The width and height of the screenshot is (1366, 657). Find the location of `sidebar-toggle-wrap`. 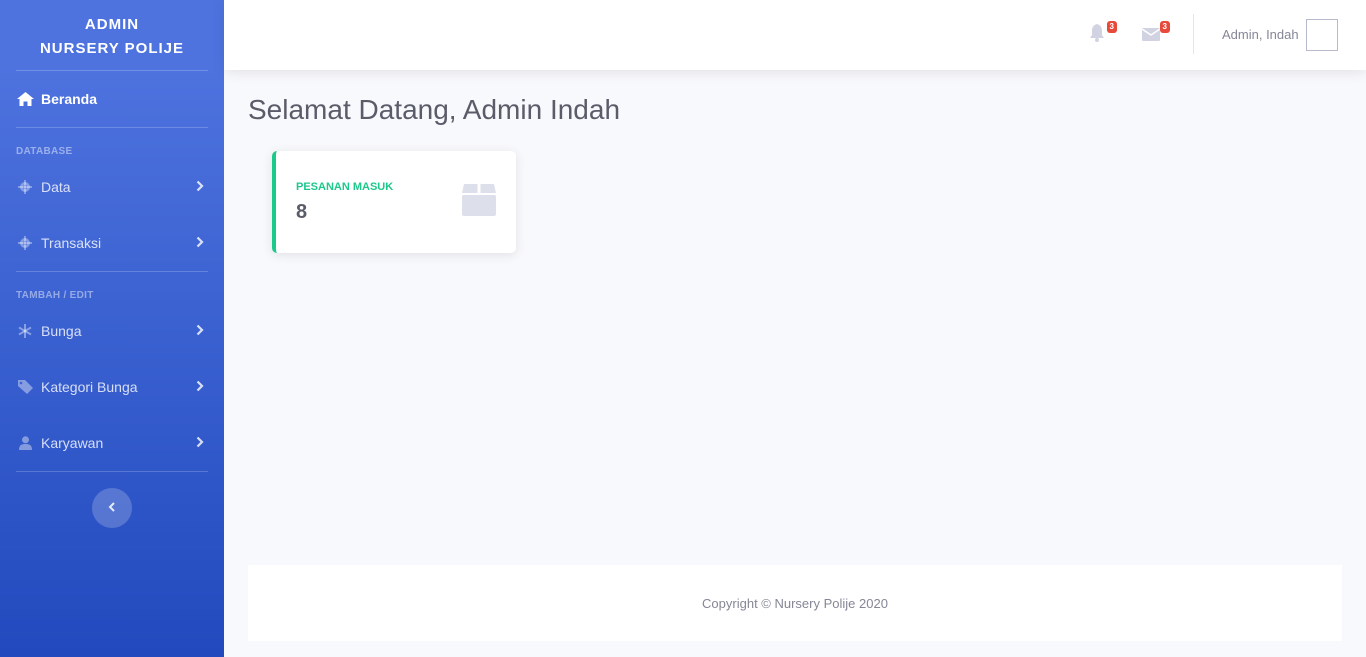

sidebar-toggle-wrap is located at coordinates (112, 508).